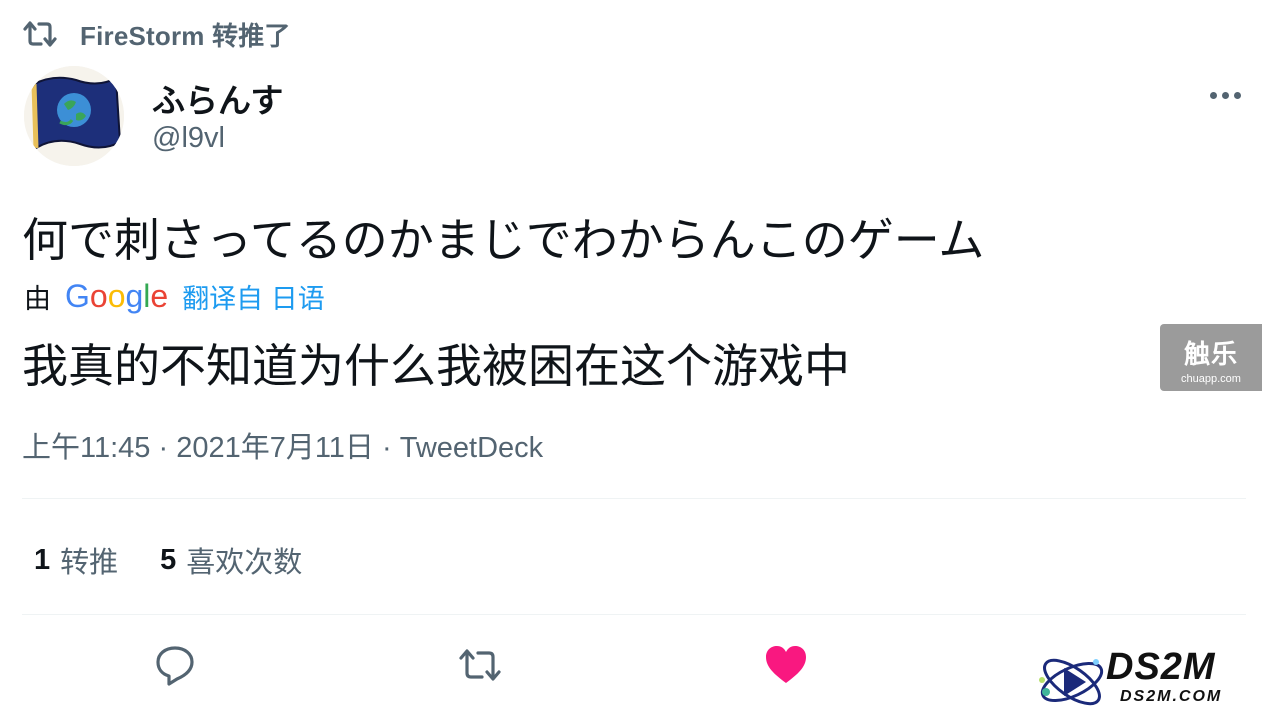 Image resolution: width=1262 pixels, height=716 pixels. What do you see at coordinates (175, 665) in the screenshot?
I see `reply-icon` at bounding box center [175, 665].